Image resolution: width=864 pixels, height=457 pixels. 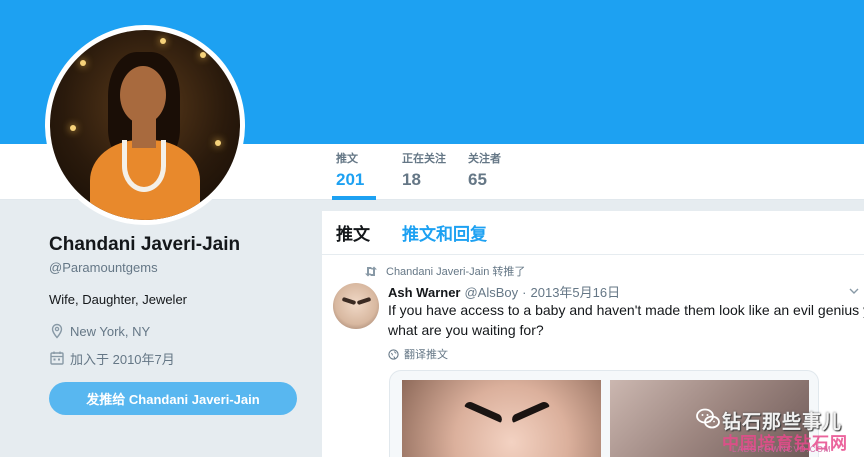 I want to click on stat-tweets-label: 推文, so click(x=347, y=159).